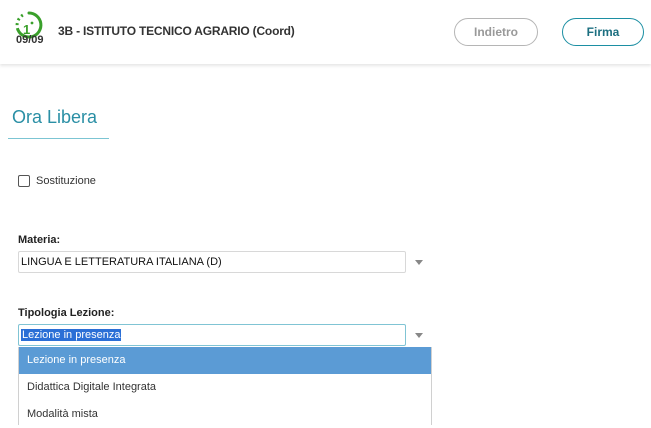  Describe the element at coordinates (225, 360) in the screenshot. I see `dropdown-option-presenza: Lezione in presenza` at that location.